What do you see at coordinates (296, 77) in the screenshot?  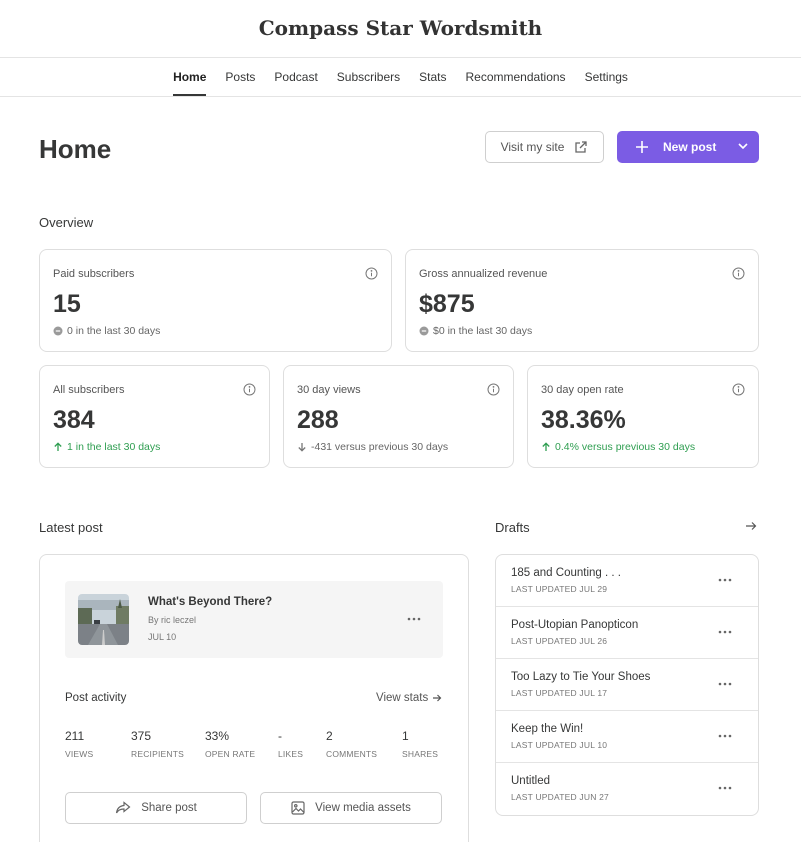 I see `nav-tab-podcast: Podcast` at bounding box center [296, 77].